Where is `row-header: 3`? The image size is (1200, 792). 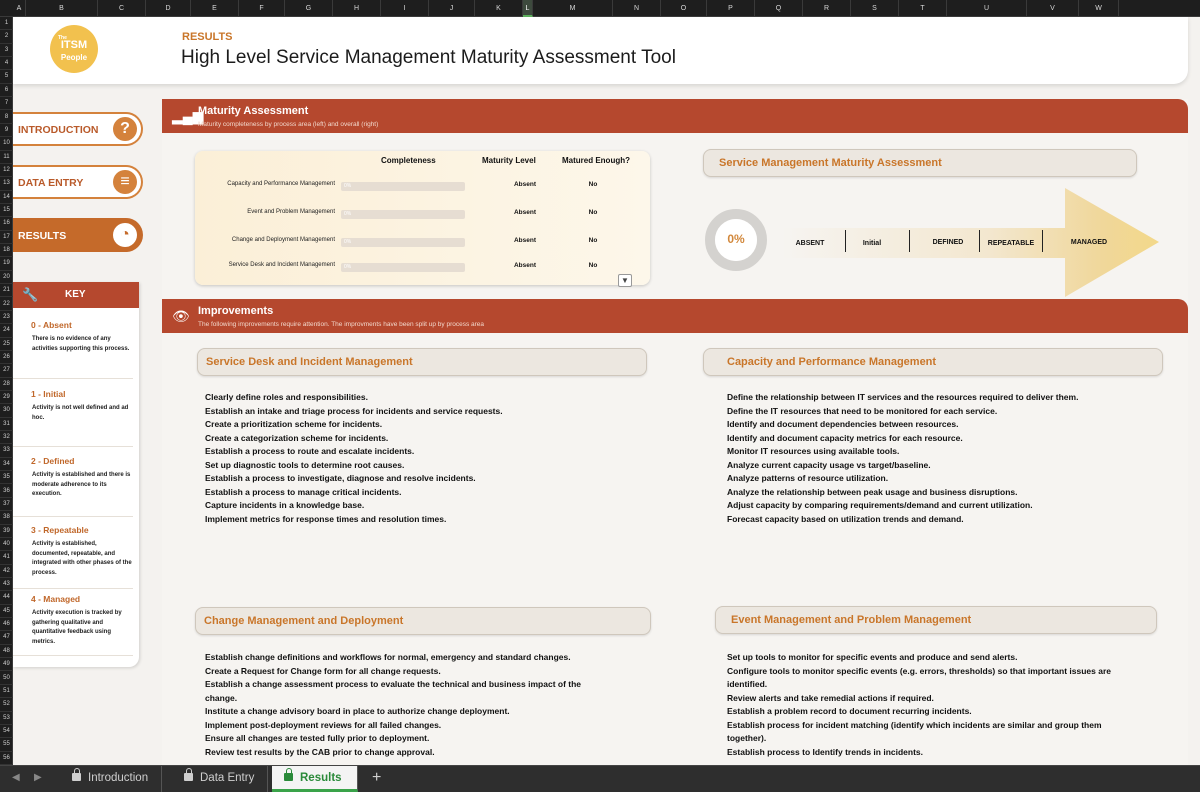 row-header: 3 is located at coordinates (6, 51).